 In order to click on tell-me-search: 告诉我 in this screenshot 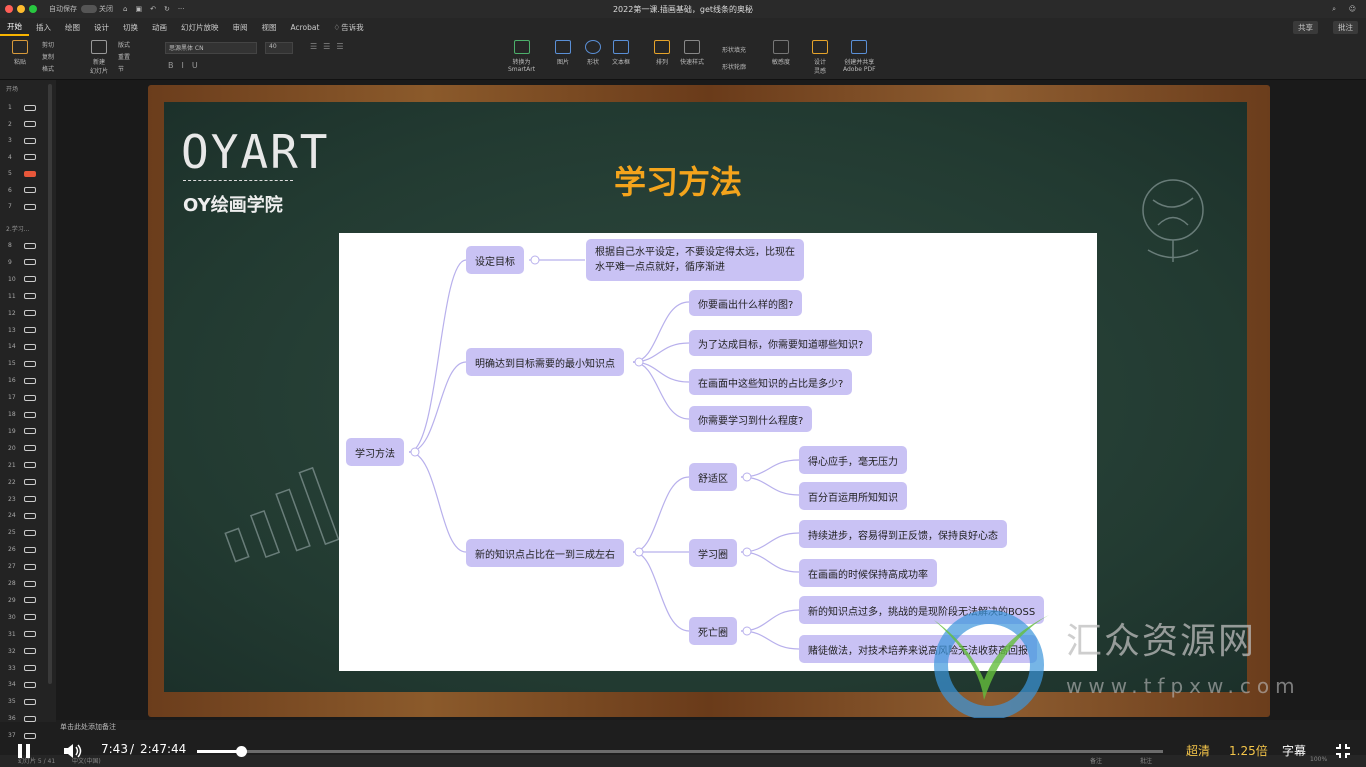, I will do `click(352, 27)`.